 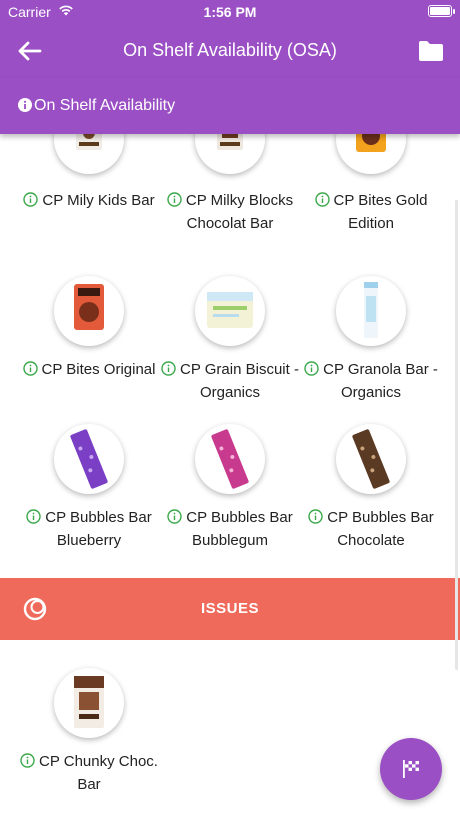 What do you see at coordinates (239, 381) in the screenshot?
I see `product-name: CP Grain Biscuit - Organics` at bounding box center [239, 381].